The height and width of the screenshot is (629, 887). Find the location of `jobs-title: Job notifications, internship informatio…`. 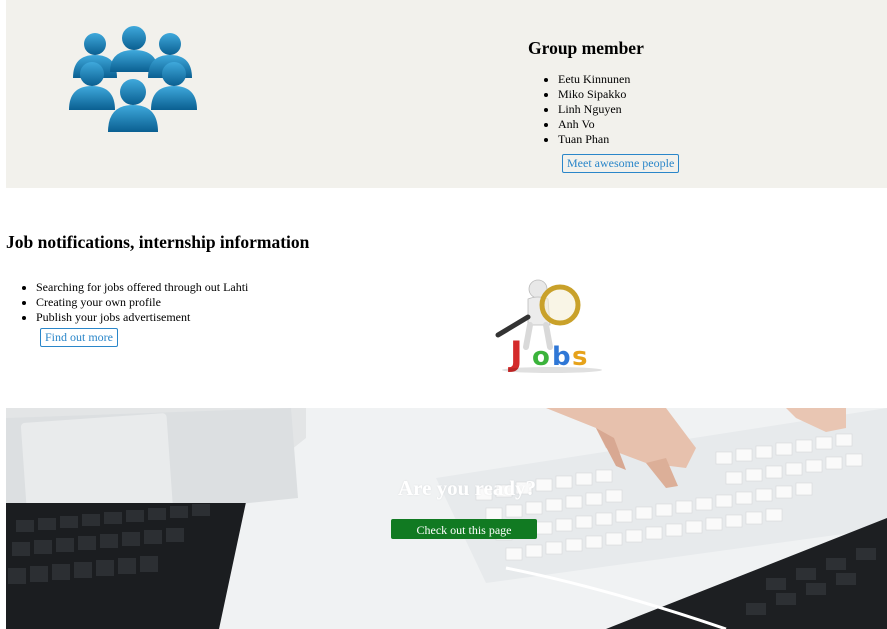

jobs-title: Job notifications, internship informatio… is located at coordinates (158, 242).